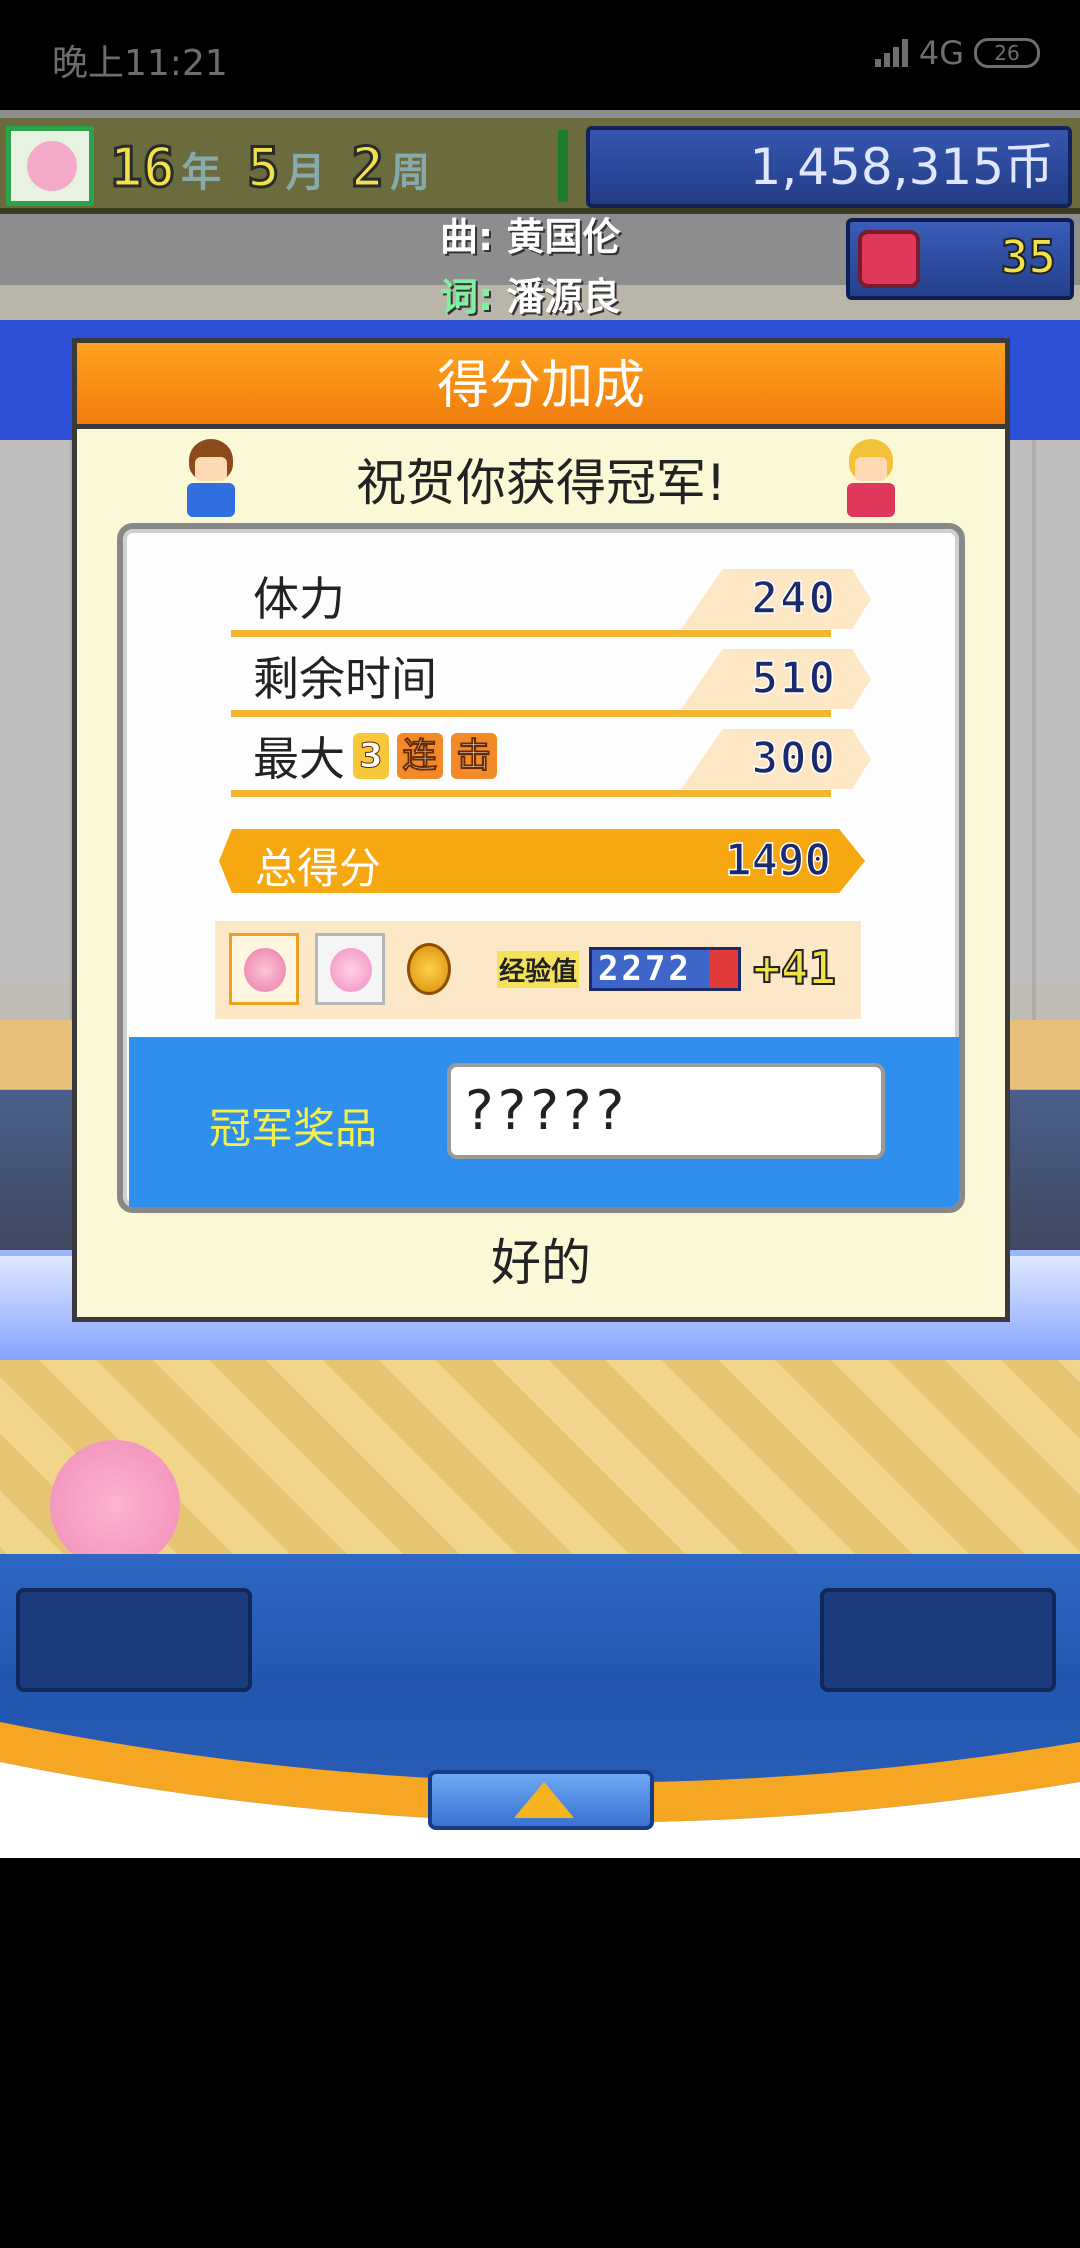 This screenshot has width=1080, height=2248. Describe the element at coordinates (1028, 257) in the screenshot. I see `hearts-count: 35` at that location.